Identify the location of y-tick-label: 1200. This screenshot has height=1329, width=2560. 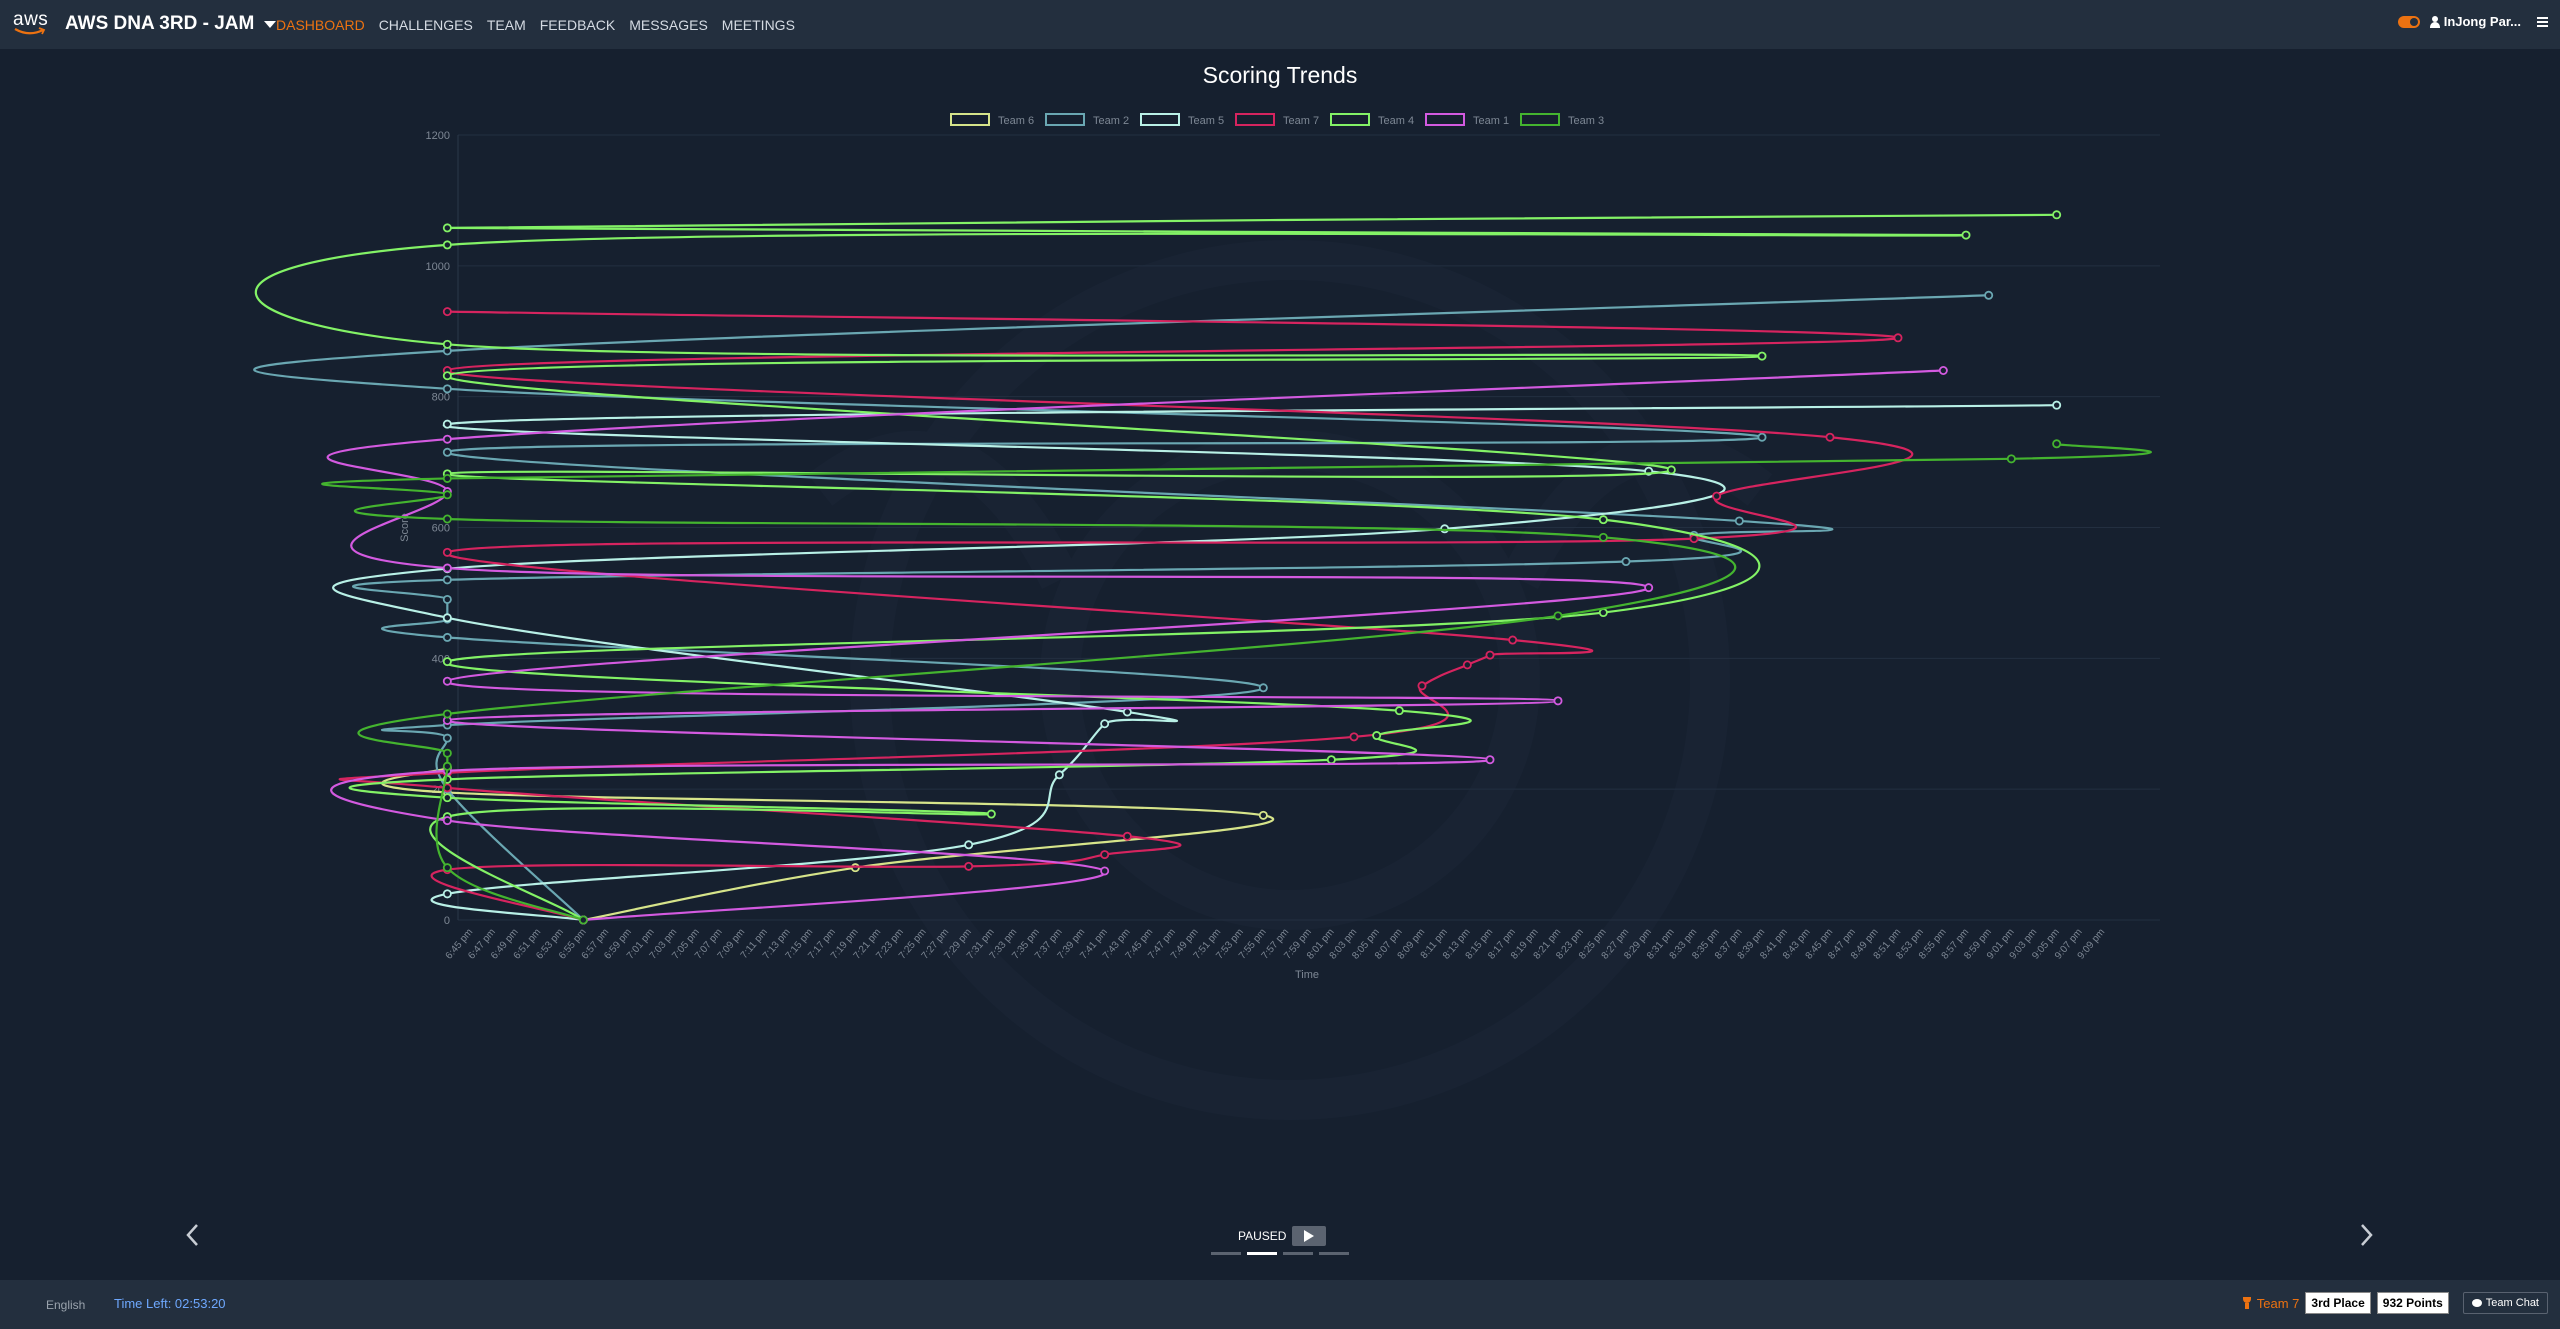
(438, 136).